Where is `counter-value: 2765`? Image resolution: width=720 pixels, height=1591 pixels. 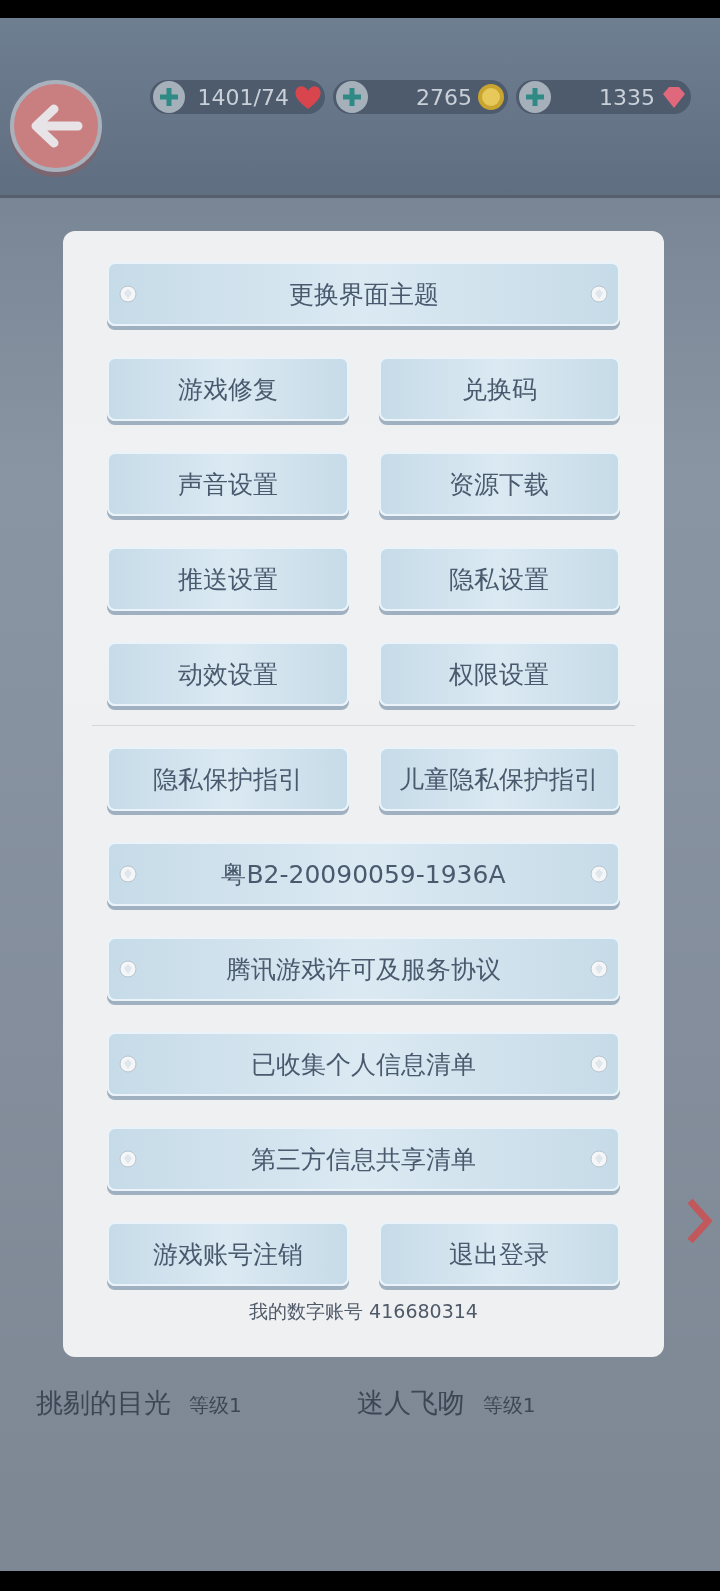
counter-value: 2765 is located at coordinates (443, 97).